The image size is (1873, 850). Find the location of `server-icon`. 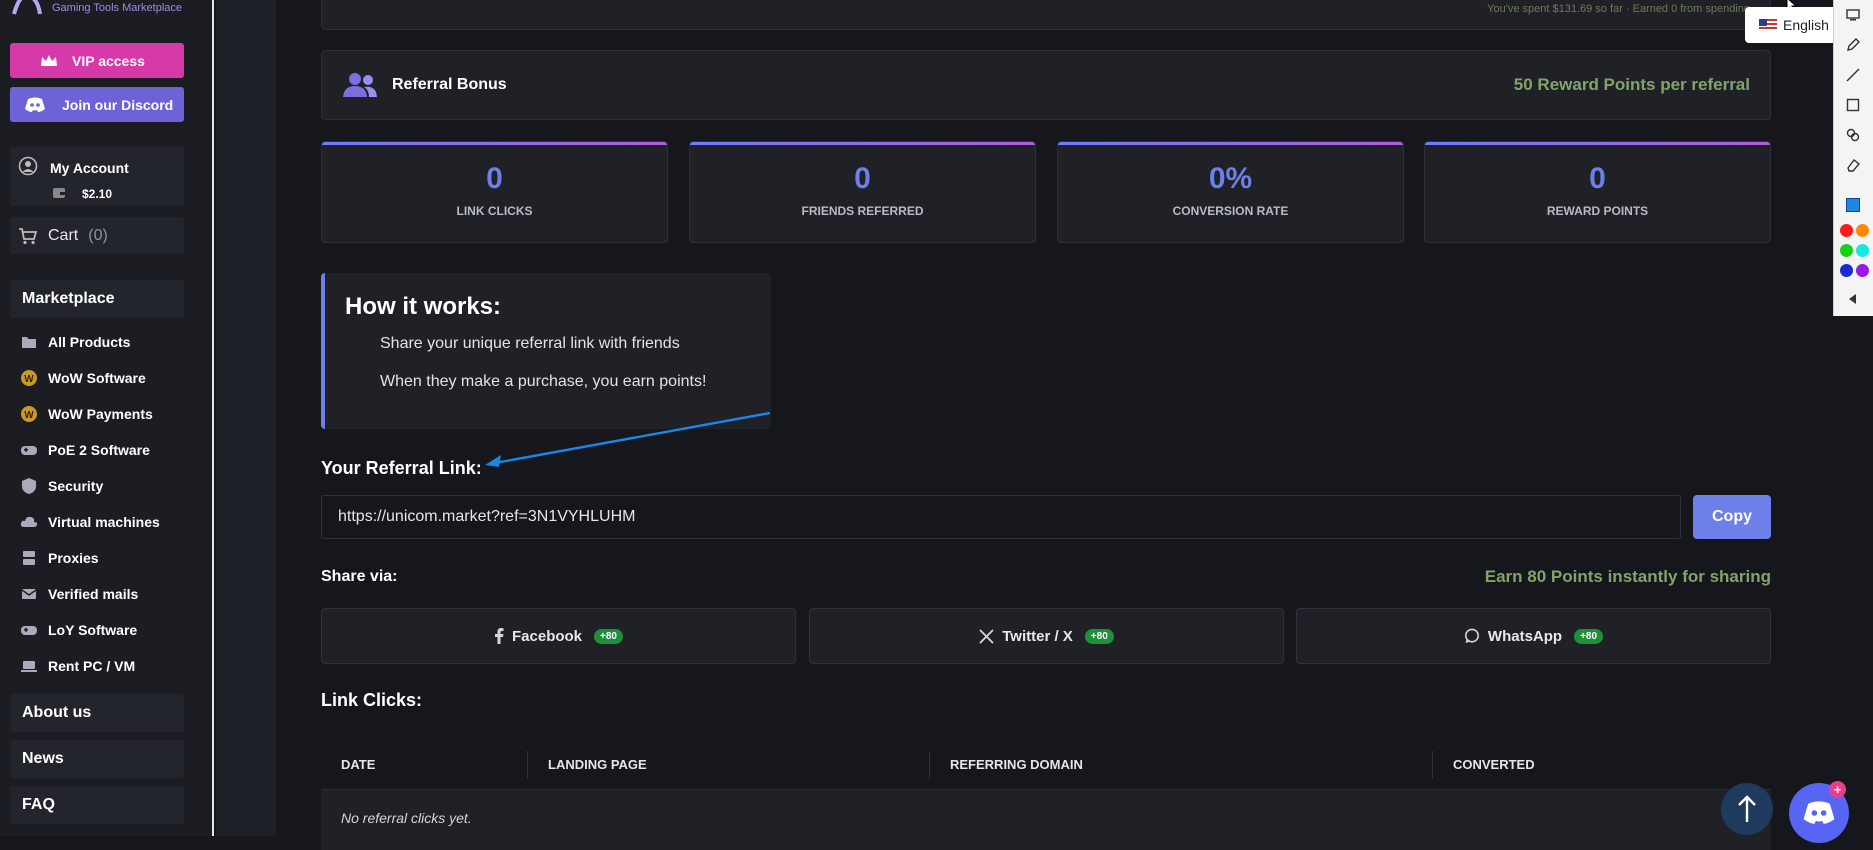

server-icon is located at coordinates (29, 558).